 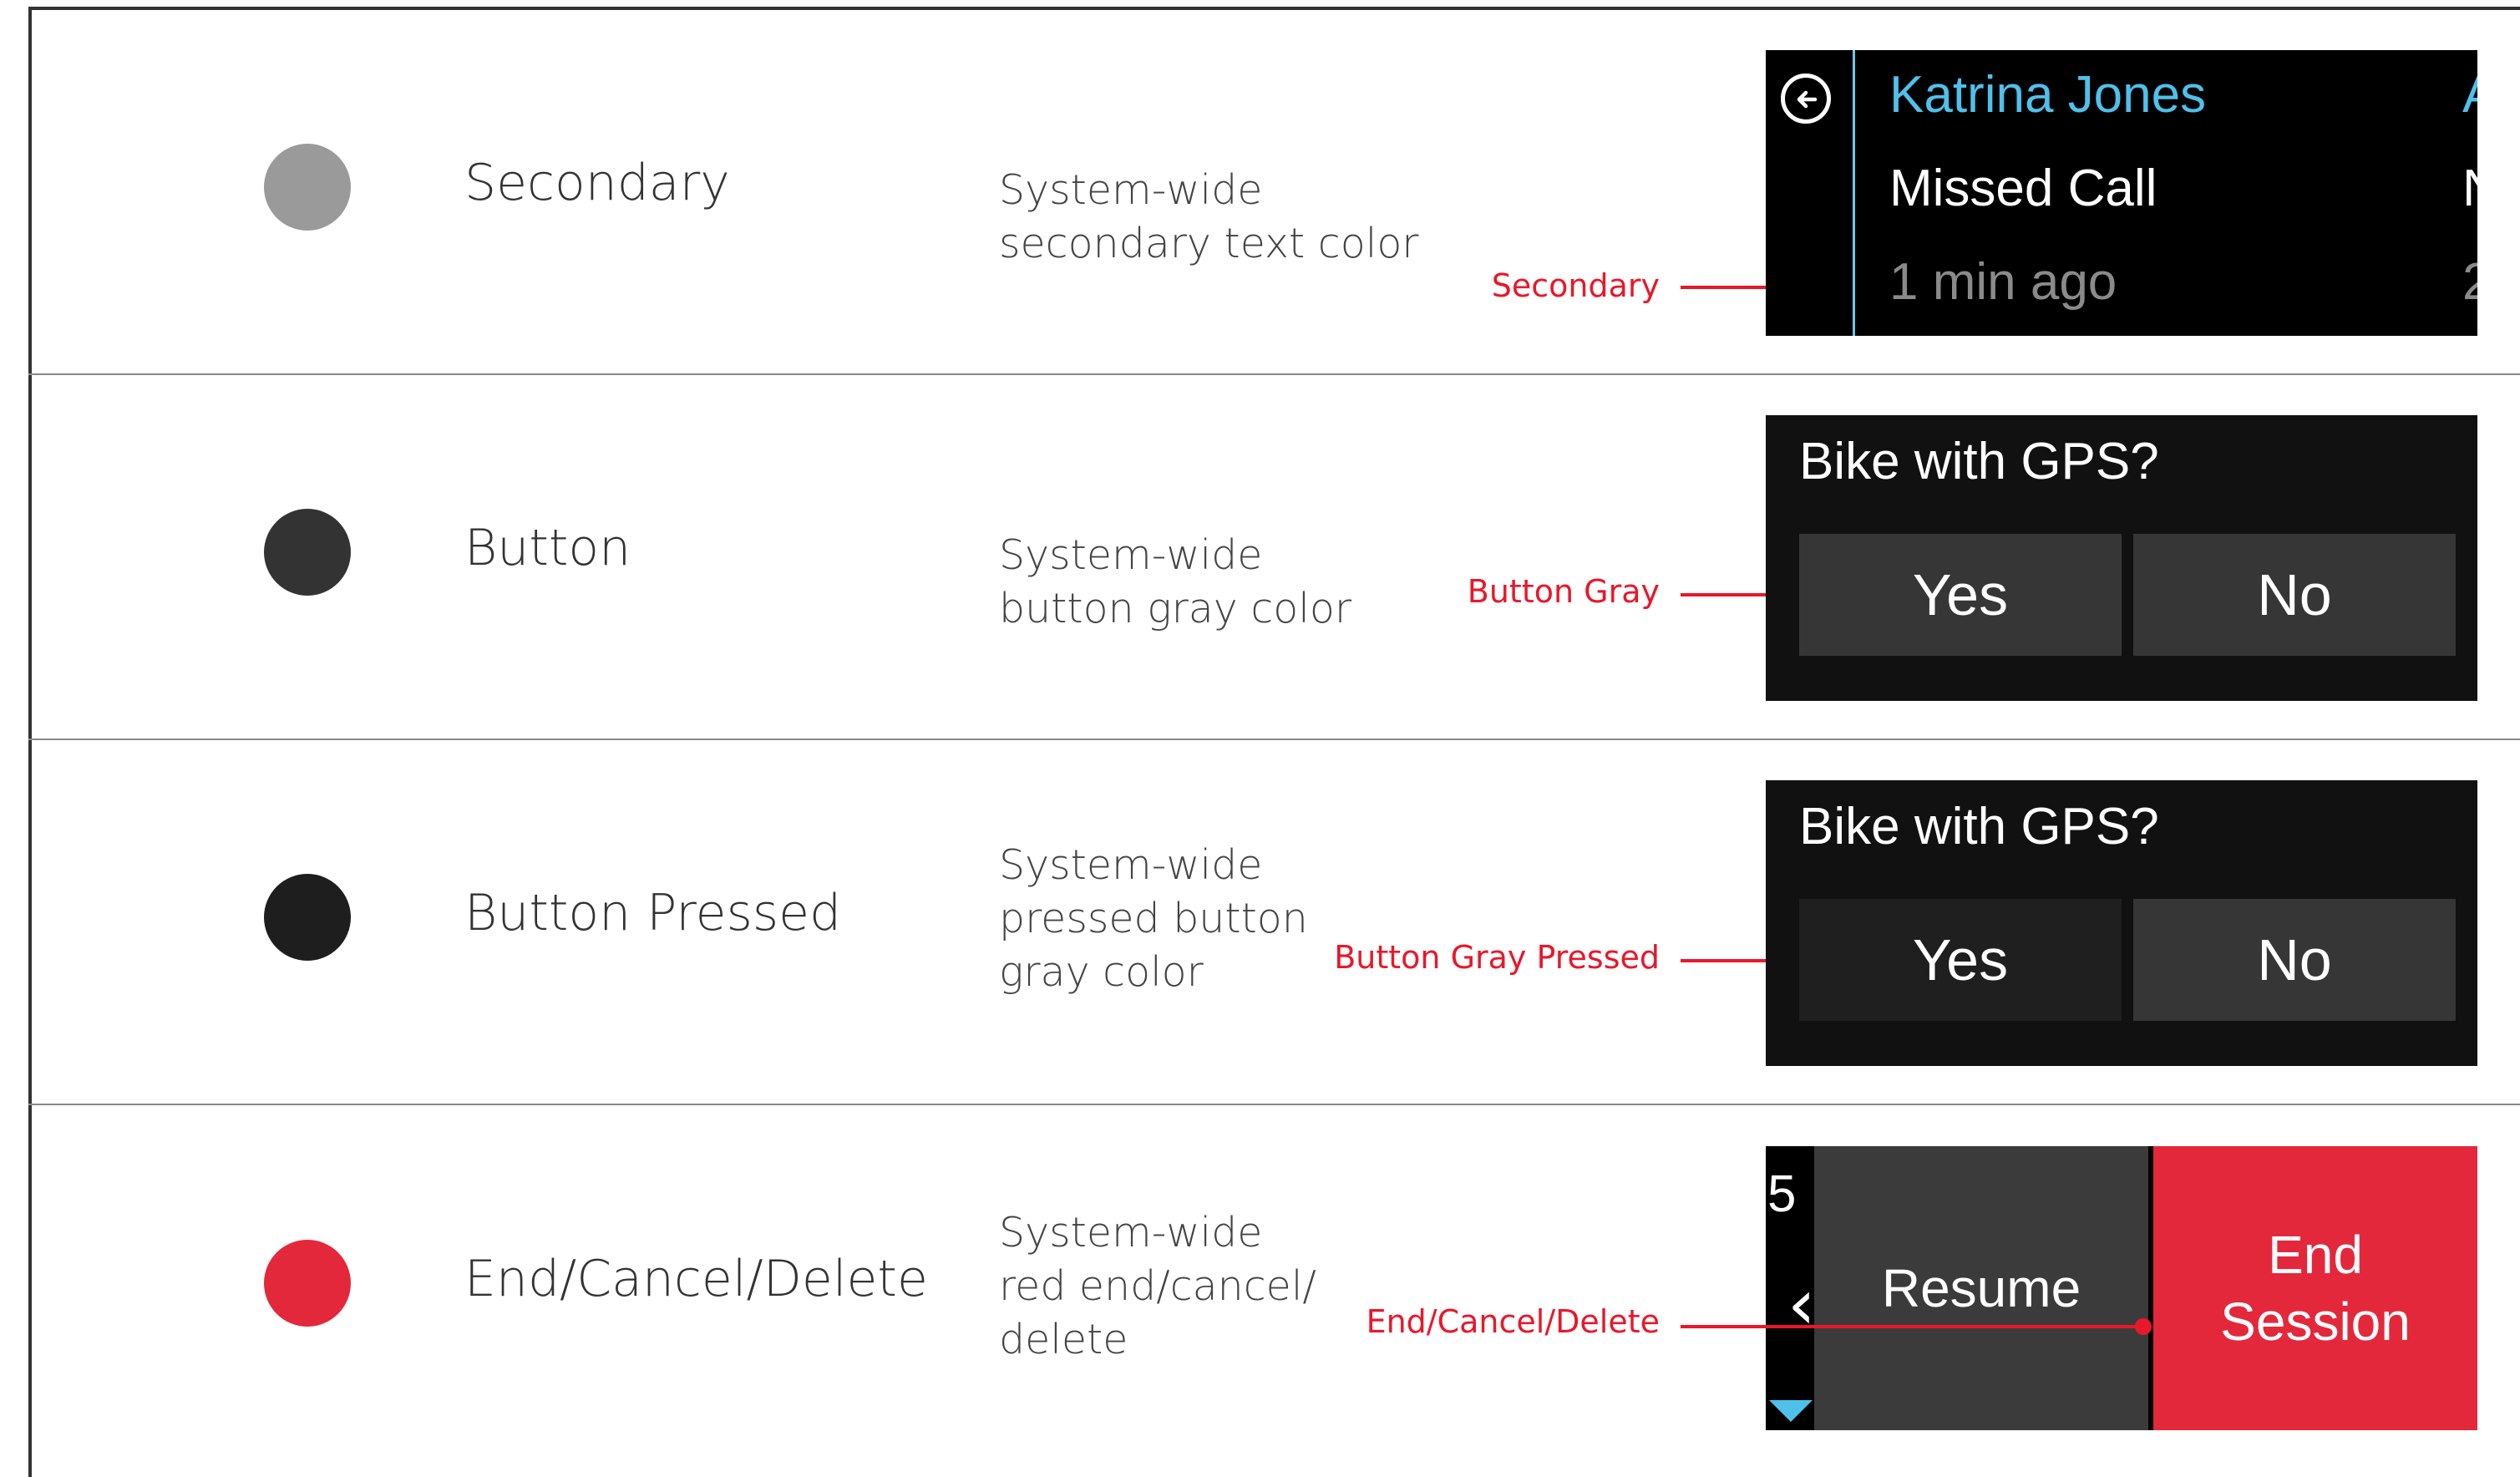 What do you see at coordinates (597, 183) in the screenshot?
I see `color-name: Secondary` at bounding box center [597, 183].